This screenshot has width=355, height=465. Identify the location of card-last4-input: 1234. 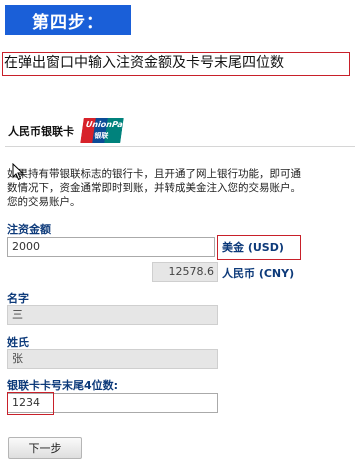
(112, 403).